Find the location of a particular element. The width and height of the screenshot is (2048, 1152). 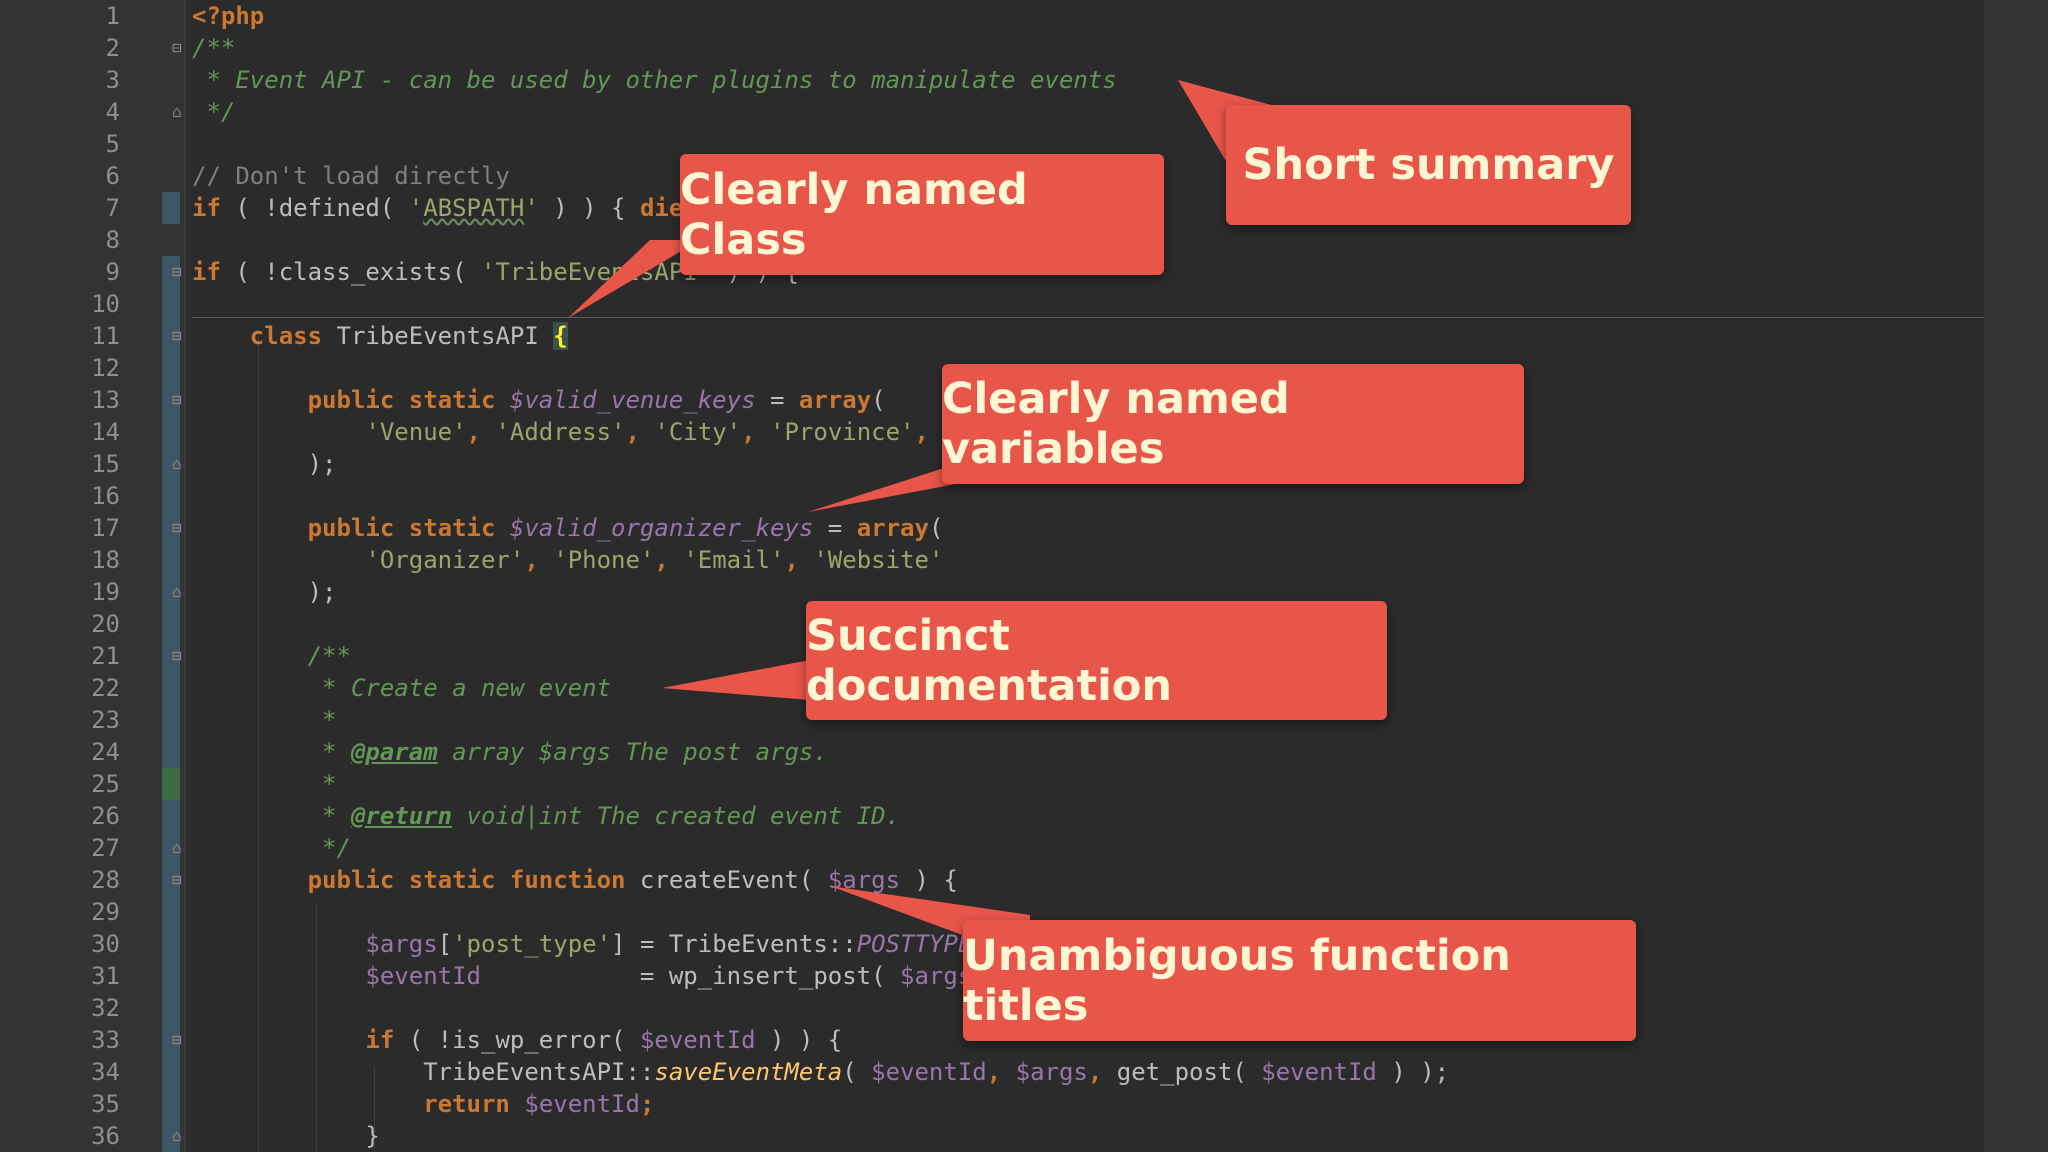

code-line: 2 /** ⊟ is located at coordinates (992, 48).